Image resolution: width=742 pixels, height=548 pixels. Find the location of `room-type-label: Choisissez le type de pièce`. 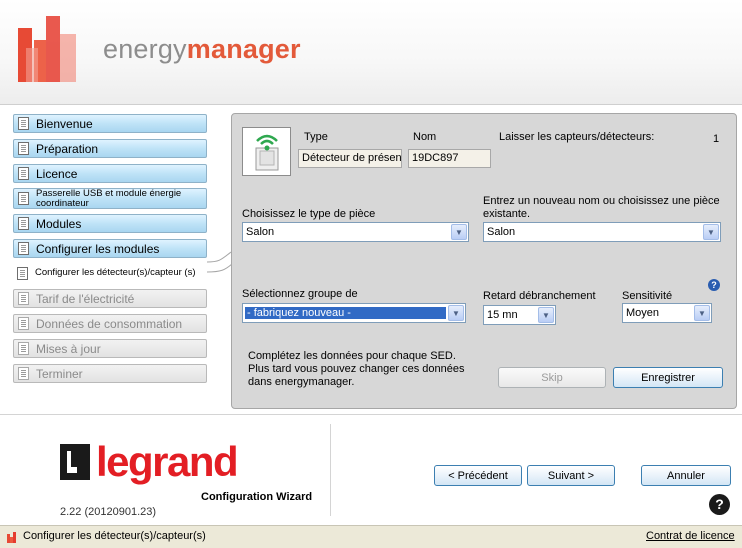

room-type-label: Choisissez le type de pièce is located at coordinates (309, 214).